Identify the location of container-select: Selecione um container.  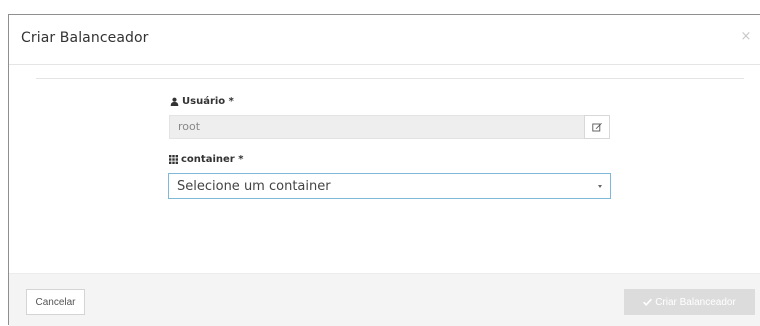
(389, 186).